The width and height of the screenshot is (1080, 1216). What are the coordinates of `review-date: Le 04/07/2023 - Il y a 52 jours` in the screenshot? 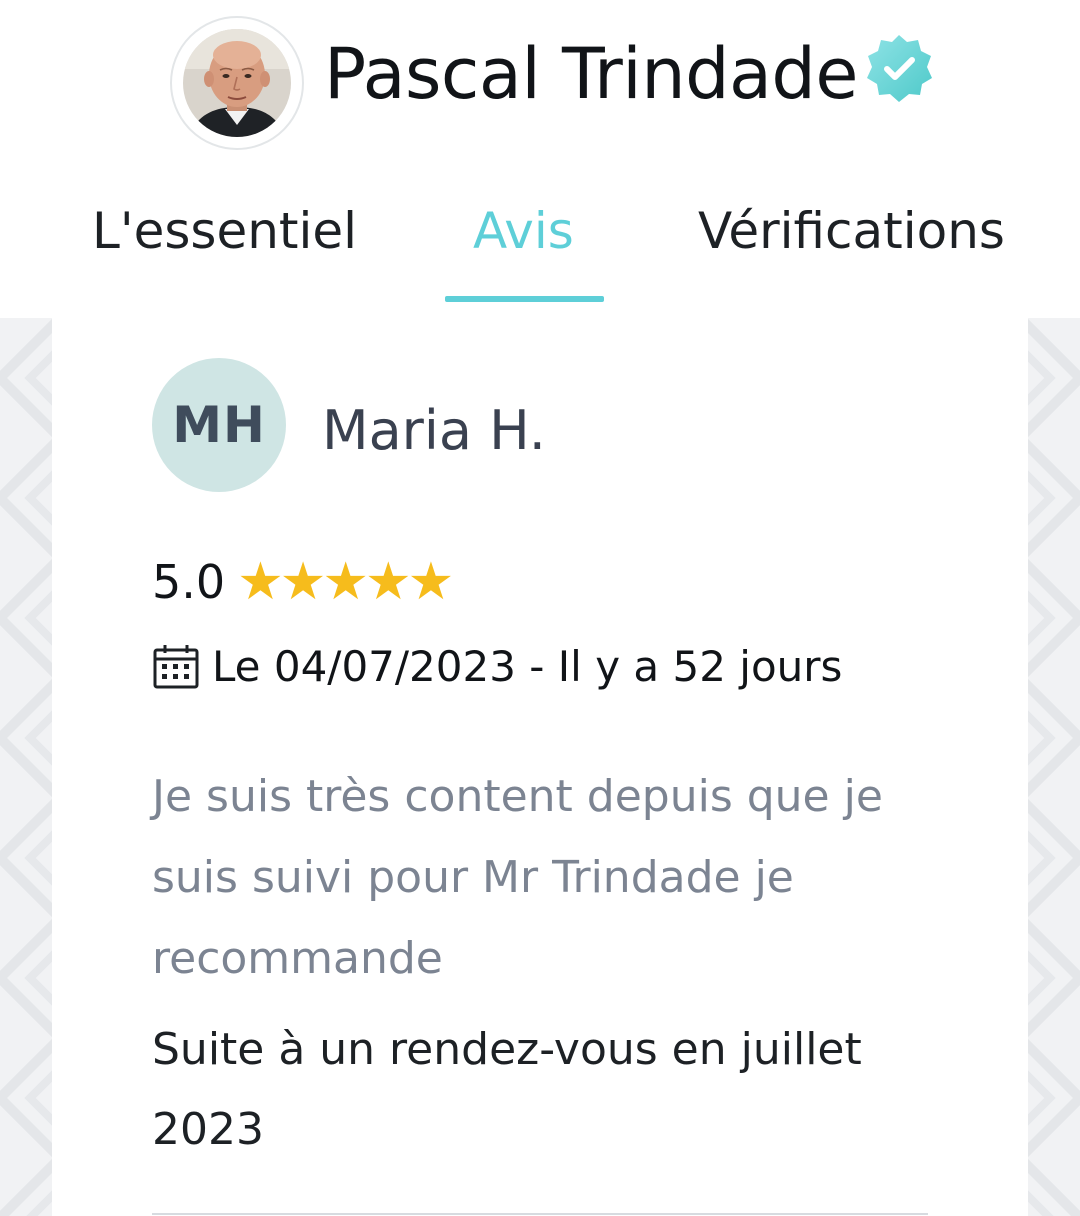 It's located at (527, 666).